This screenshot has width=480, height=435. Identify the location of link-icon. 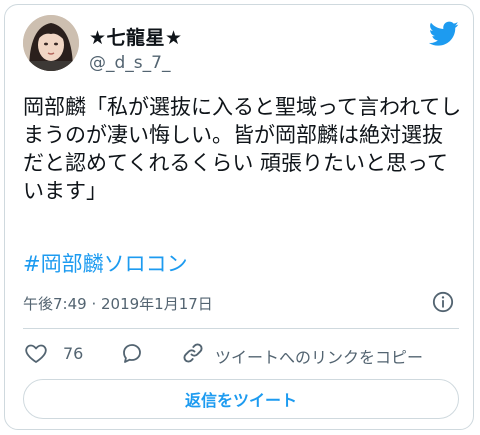
(193, 353).